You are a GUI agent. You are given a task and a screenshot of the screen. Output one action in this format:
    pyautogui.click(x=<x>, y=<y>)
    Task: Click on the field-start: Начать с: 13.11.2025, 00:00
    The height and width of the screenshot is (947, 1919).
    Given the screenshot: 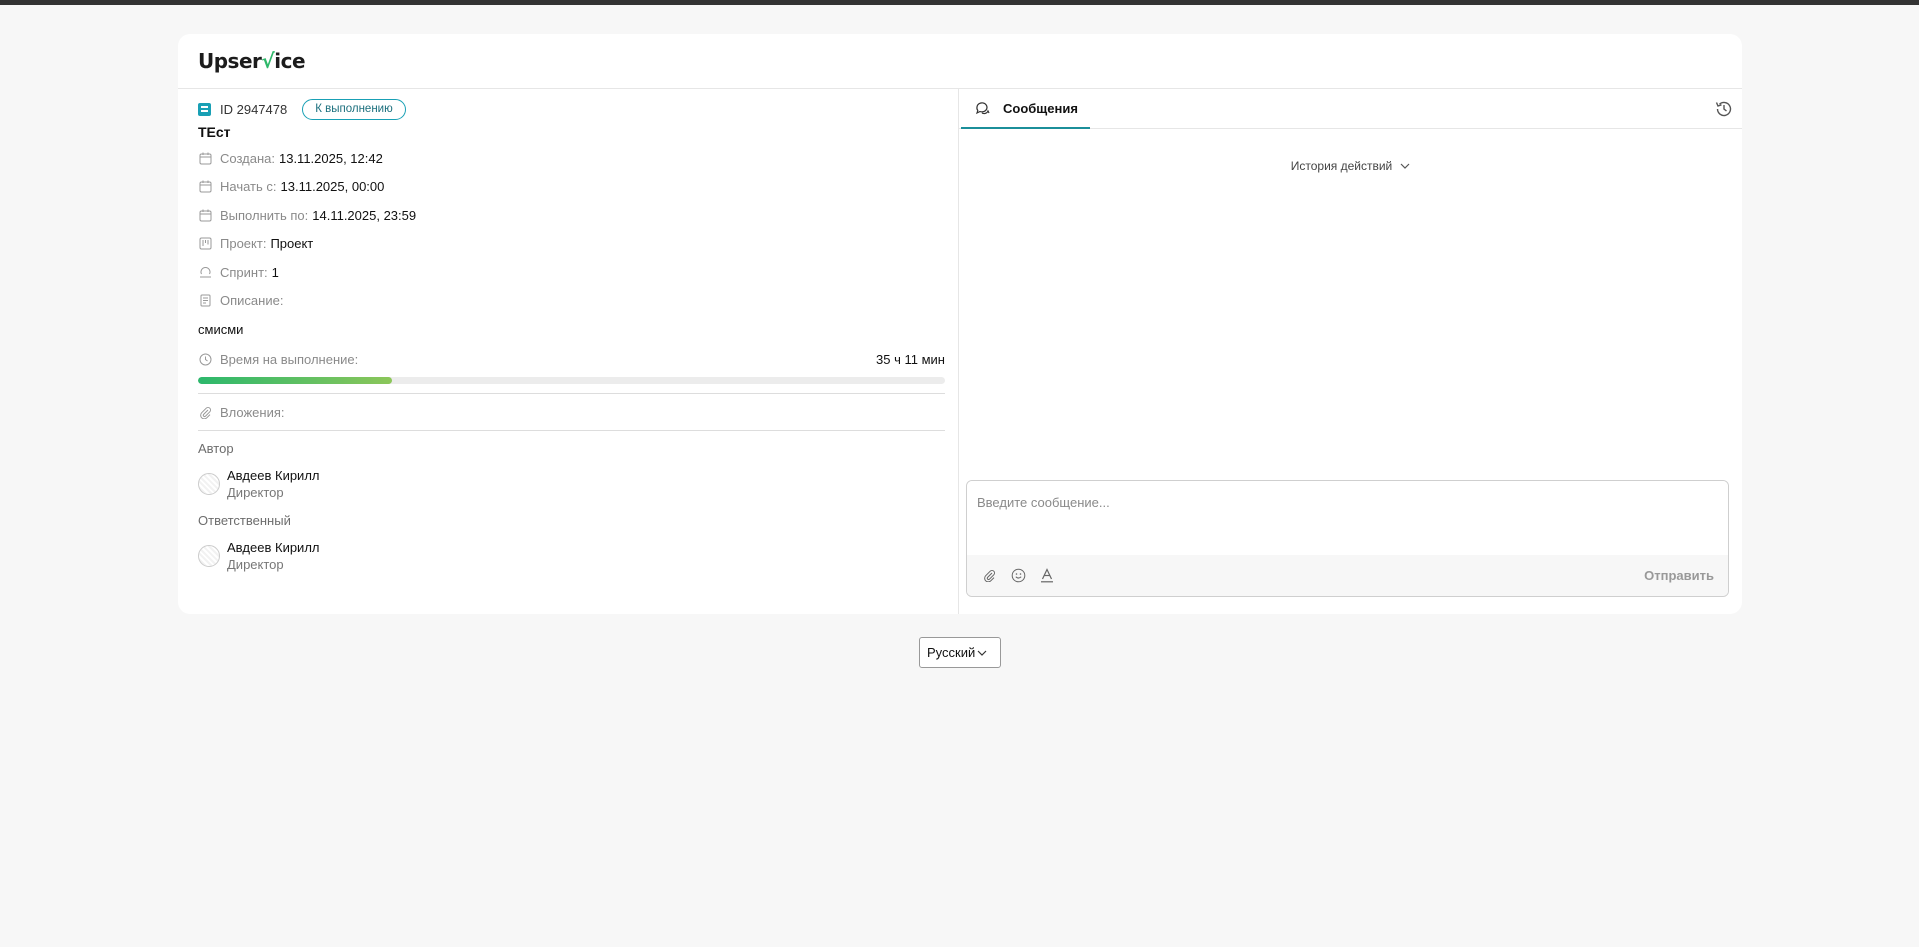 What is the action you would take?
    pyautogui.click(x=571, y=187)
    